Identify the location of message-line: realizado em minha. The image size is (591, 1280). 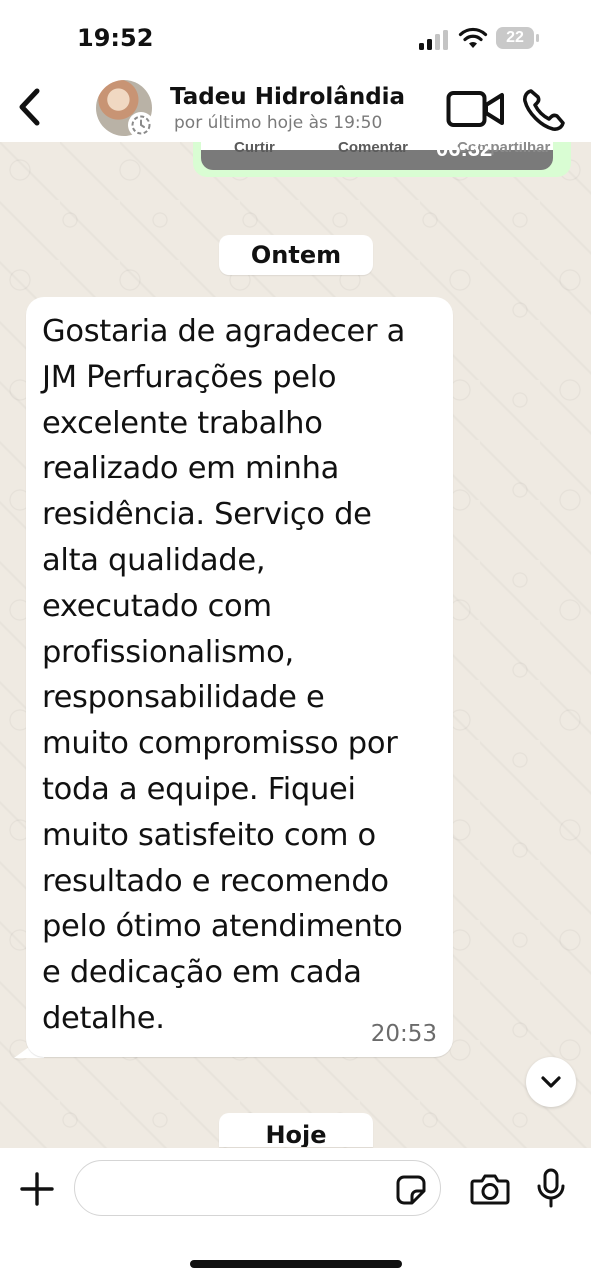
(190, 469).